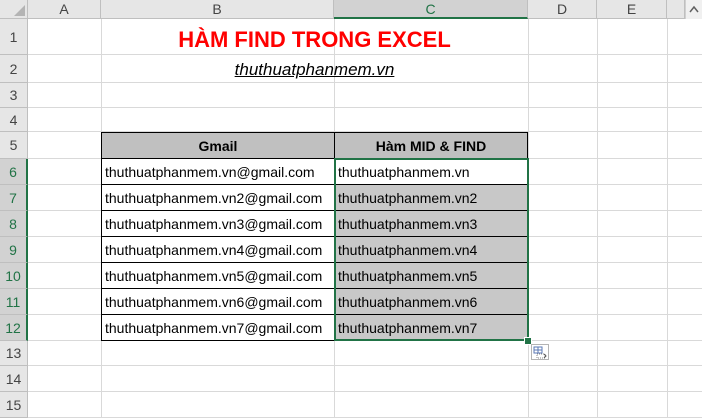  I want to click on table-cell-result: thuthuatphanmem.vn5, so click(431, 276).